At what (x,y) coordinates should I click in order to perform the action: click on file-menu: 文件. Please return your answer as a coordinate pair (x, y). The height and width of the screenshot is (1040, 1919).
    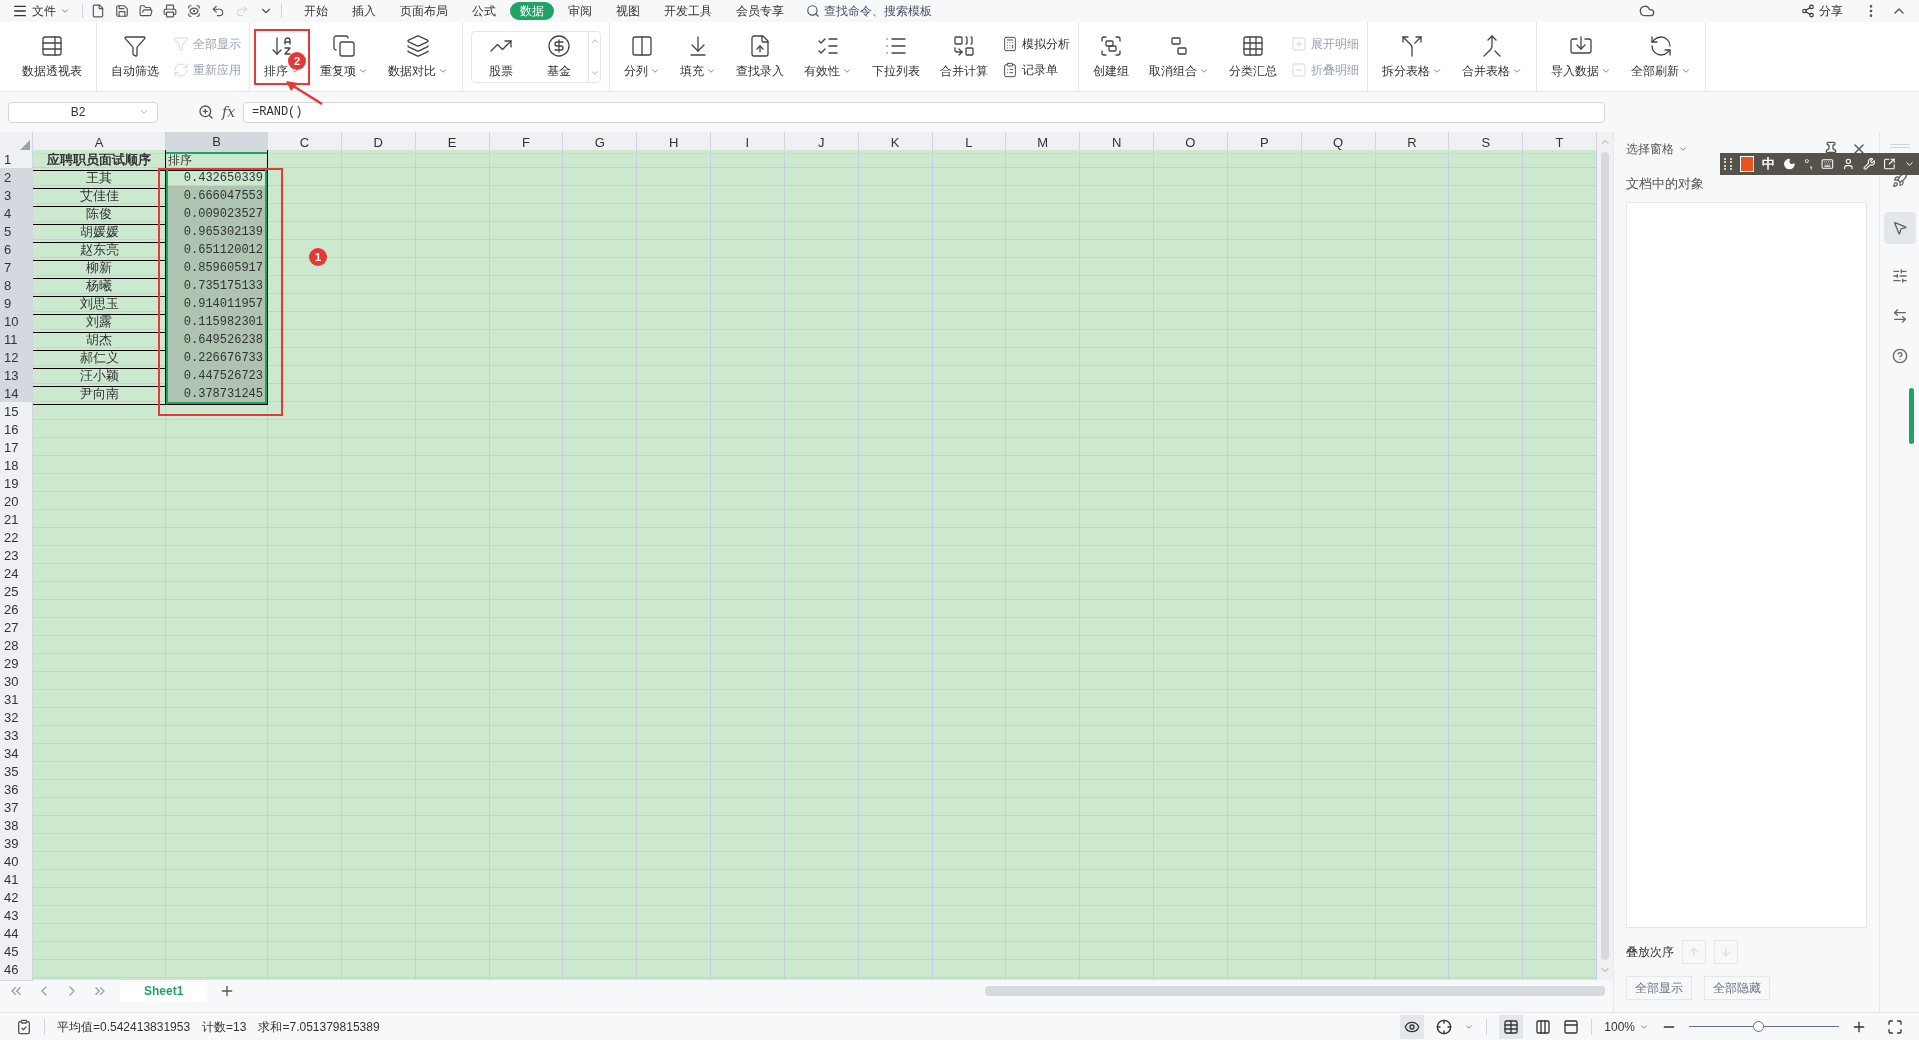
    Looking at the image, I should click on (45, 11).